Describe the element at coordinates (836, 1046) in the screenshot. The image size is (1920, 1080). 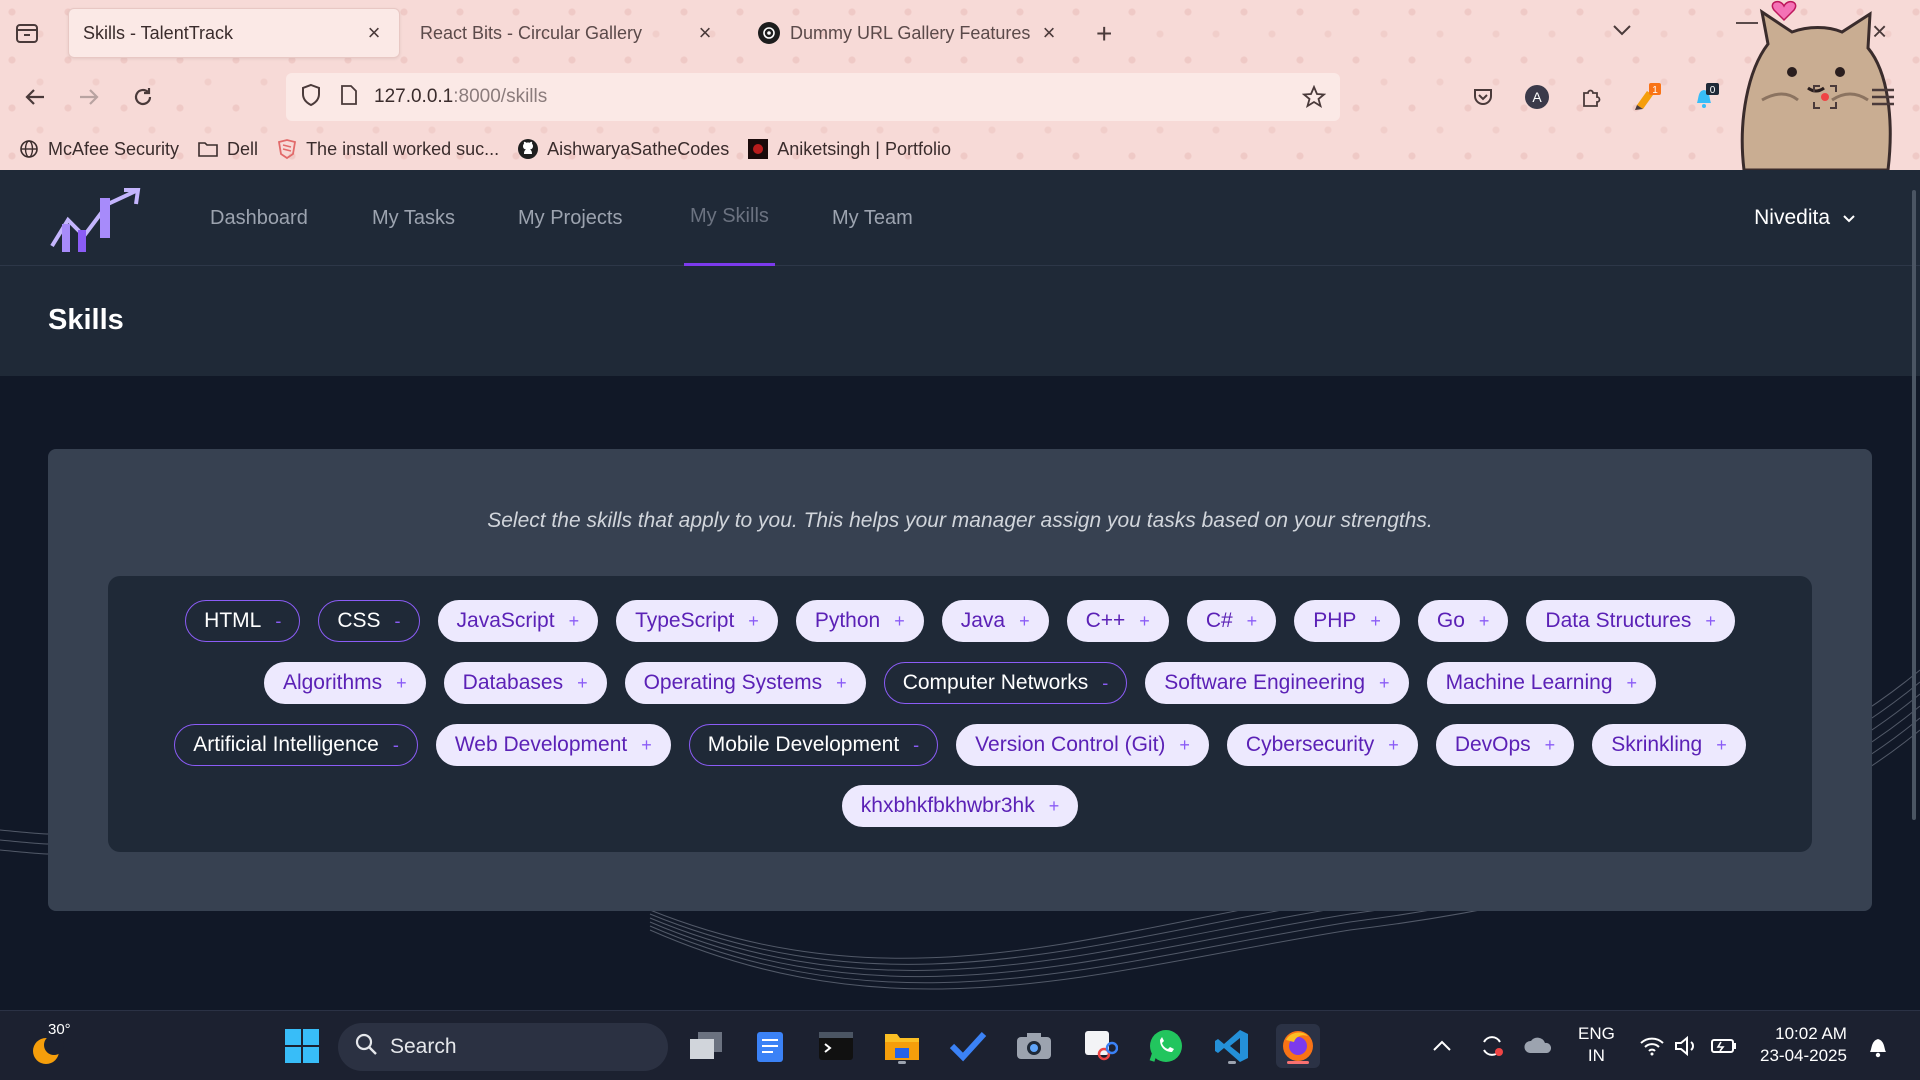
I see `terminal-icon` at that location.